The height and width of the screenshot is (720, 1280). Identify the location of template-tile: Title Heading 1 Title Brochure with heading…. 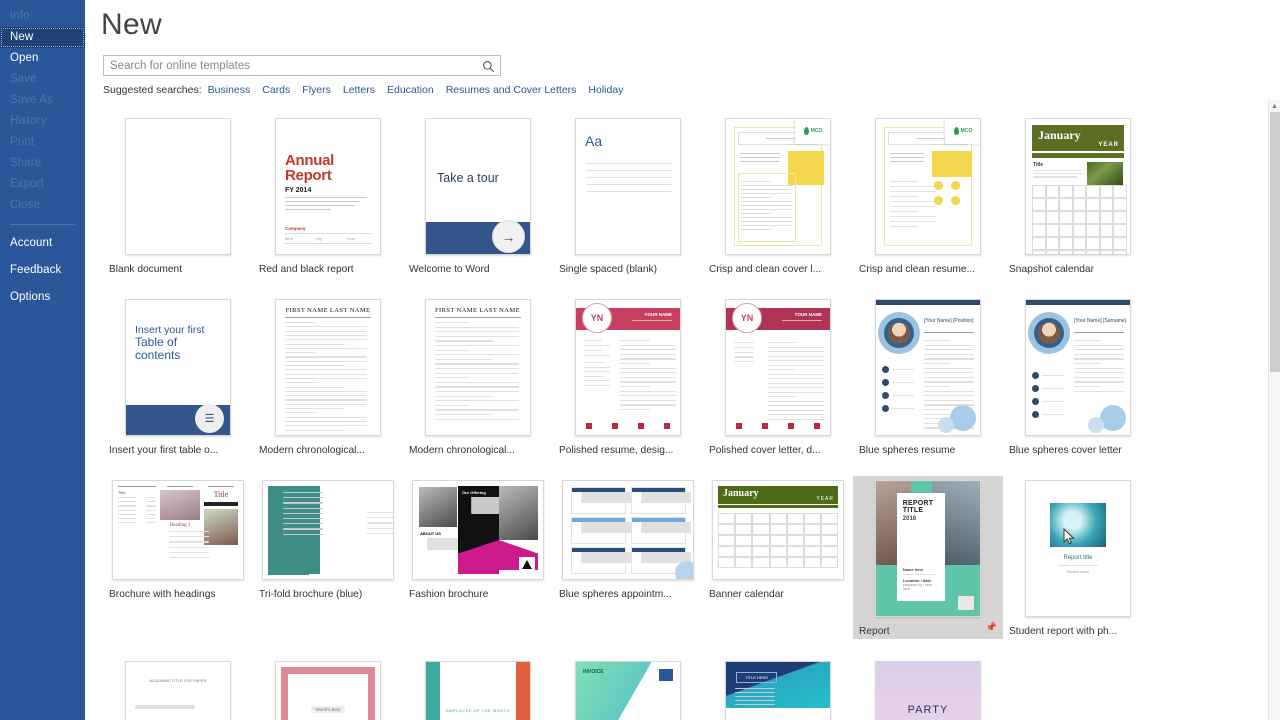
(178, 557).